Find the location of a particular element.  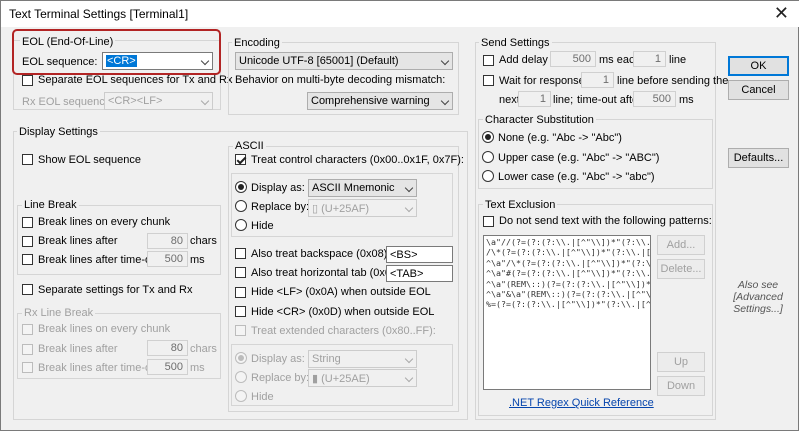

rx-break-after-input: 80 is located at coordinates (167, 348).